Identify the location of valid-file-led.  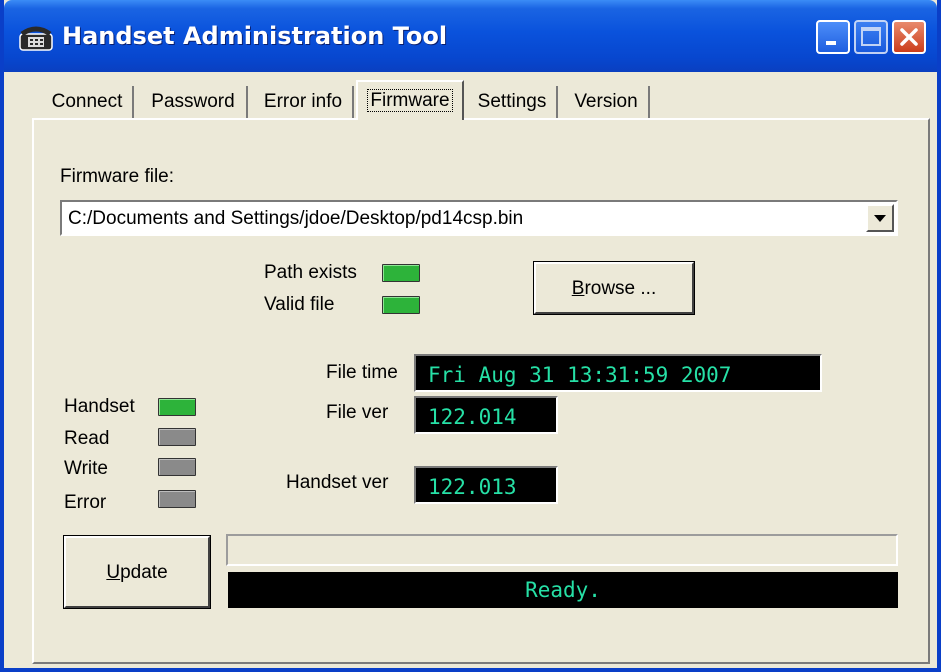
(401, 305).